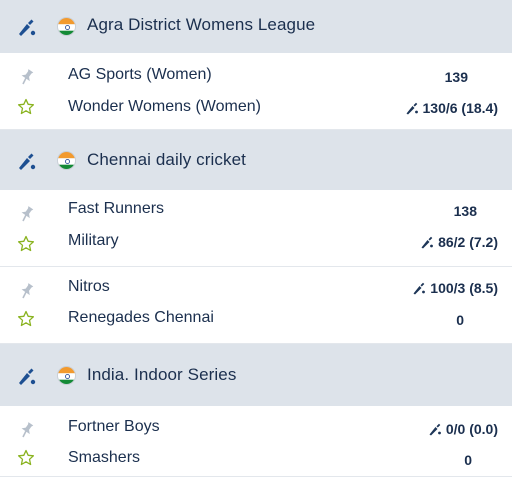 The width and height of the screenshot is (512, 495). Describe the element at coordinates (468, 242) in the screenshot. I see `score-value: 86/2 (7.2)` at that location.